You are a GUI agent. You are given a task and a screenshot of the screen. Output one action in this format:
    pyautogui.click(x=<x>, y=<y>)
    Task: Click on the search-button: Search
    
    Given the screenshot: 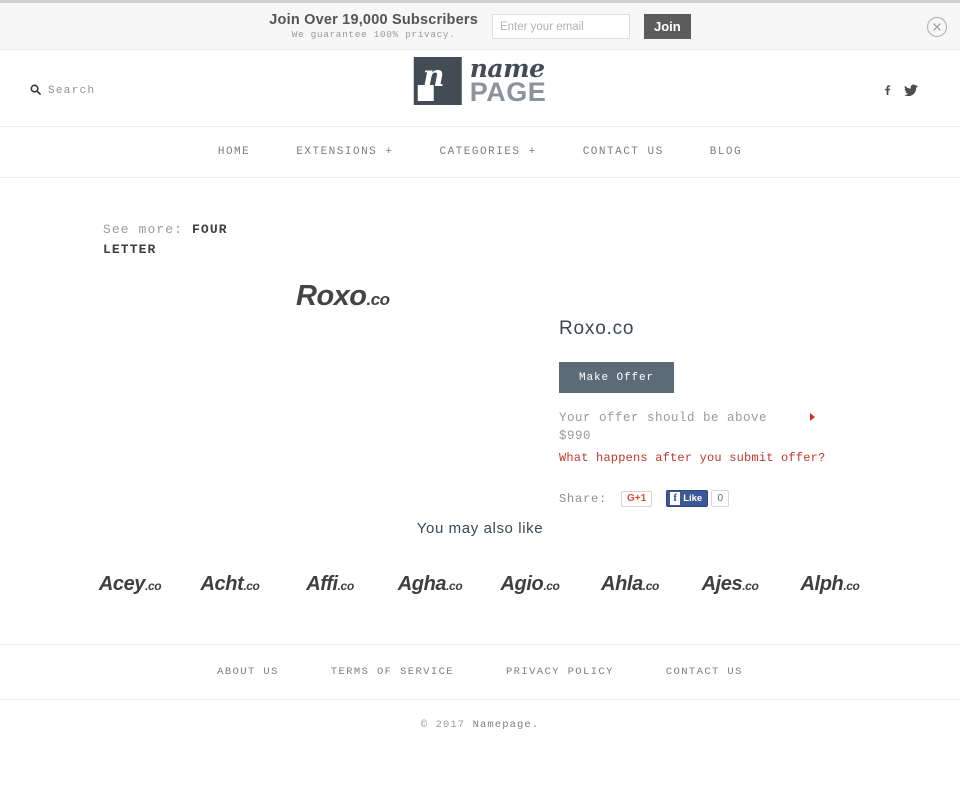 What is the action you would take?
    pyautogui.click(x=62, y=91)
    